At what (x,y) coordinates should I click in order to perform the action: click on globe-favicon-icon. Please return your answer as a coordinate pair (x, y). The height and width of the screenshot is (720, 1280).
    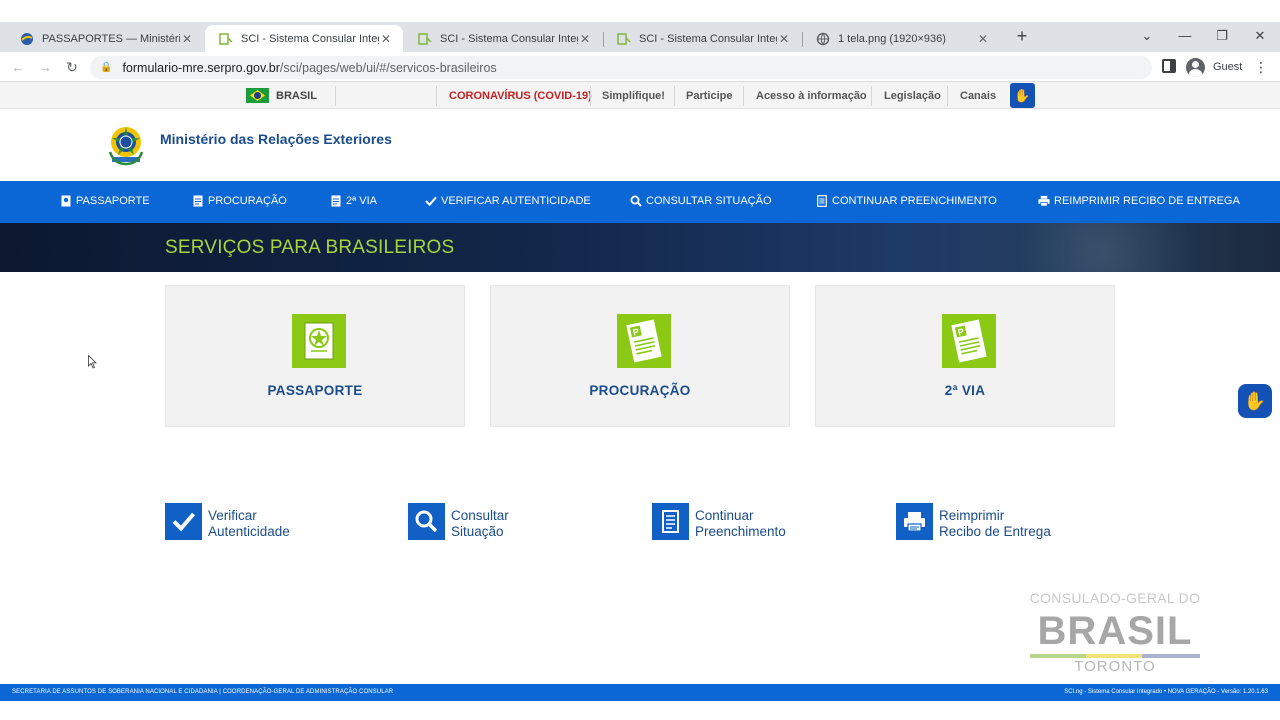
    Looking at the image, I should click on (823, 39).